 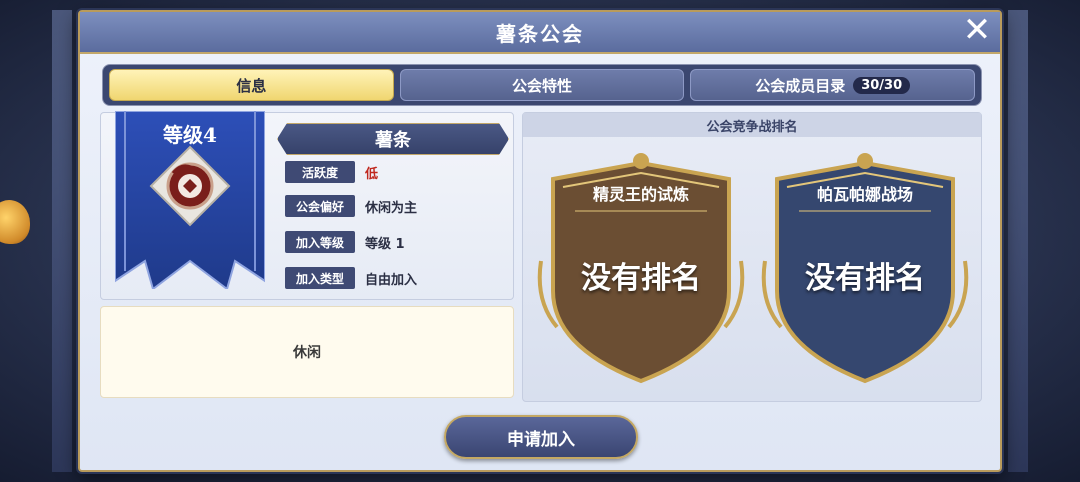 I want to click on guild-description-panel: 休闲, so click(x=307, y=352).